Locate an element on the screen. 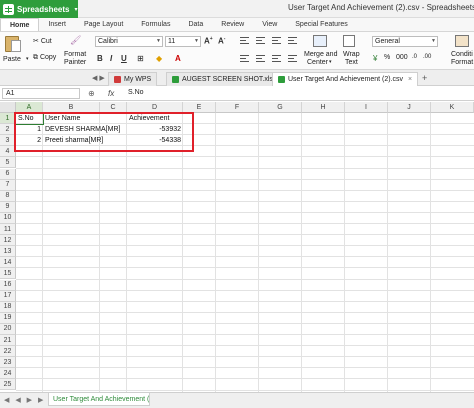 The width and height of the screenshot is (474, 408). font-color-icon: A is located at coordinates (178, 58).